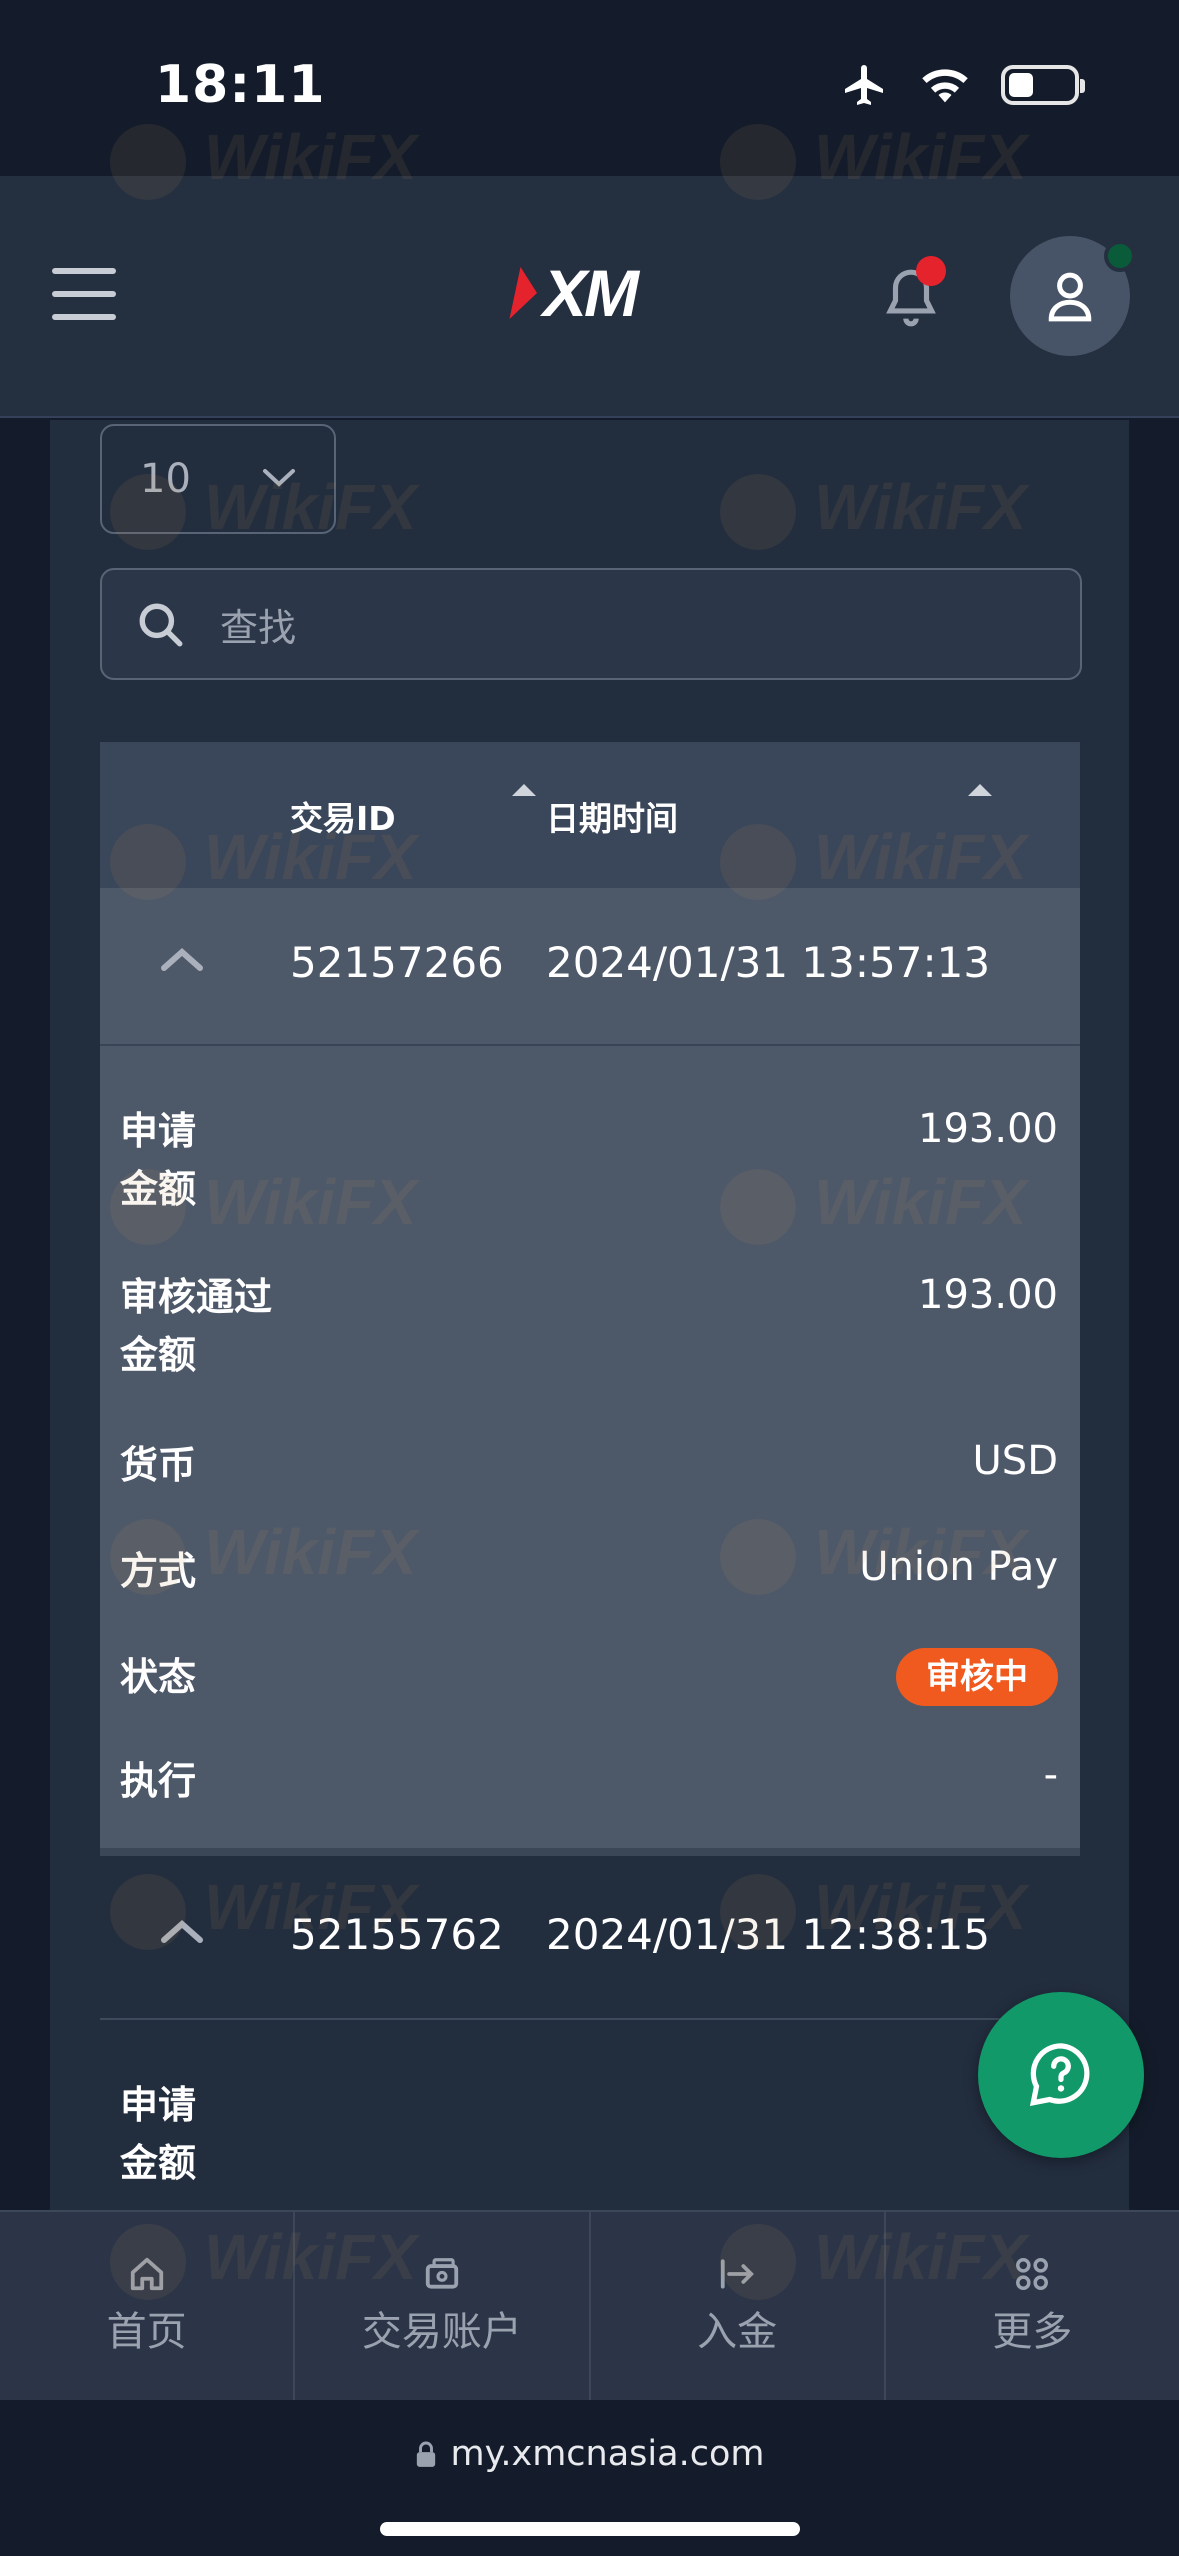  Describe the element at coordinates (441, 2332) in the screenshot. I see `nav-label-trading-accounts: 交易账户` at that location.